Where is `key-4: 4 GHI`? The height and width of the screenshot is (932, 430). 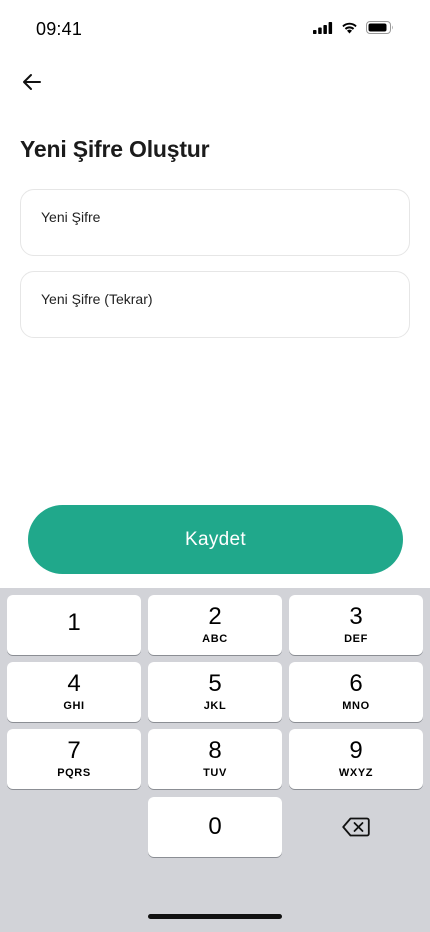
key-4: 4 GHI is located at coordinates (74, 692).